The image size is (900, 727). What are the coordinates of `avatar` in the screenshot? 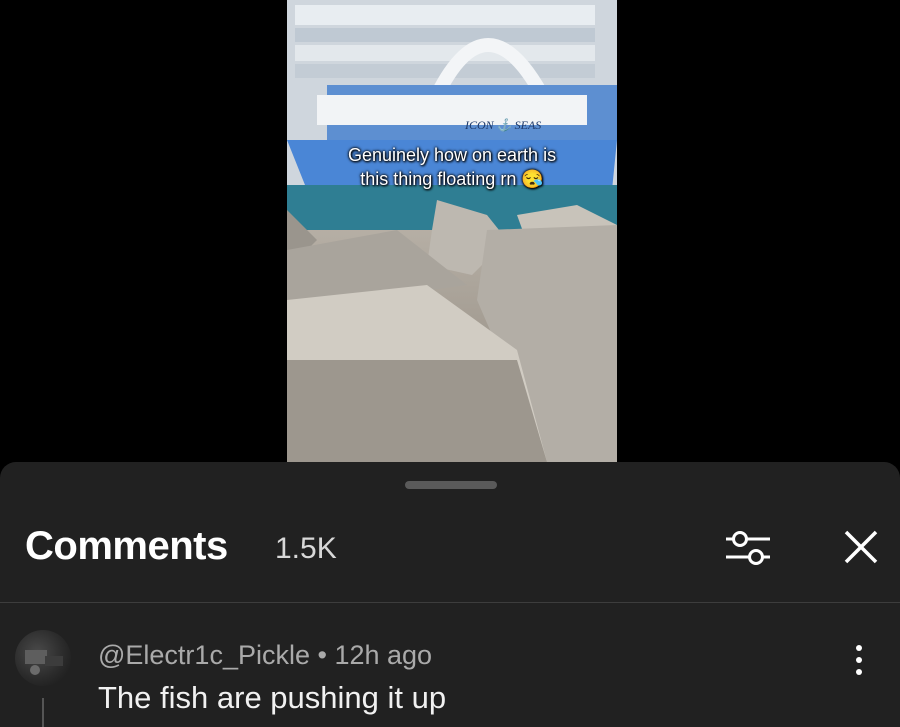 It's located at (43, 658).